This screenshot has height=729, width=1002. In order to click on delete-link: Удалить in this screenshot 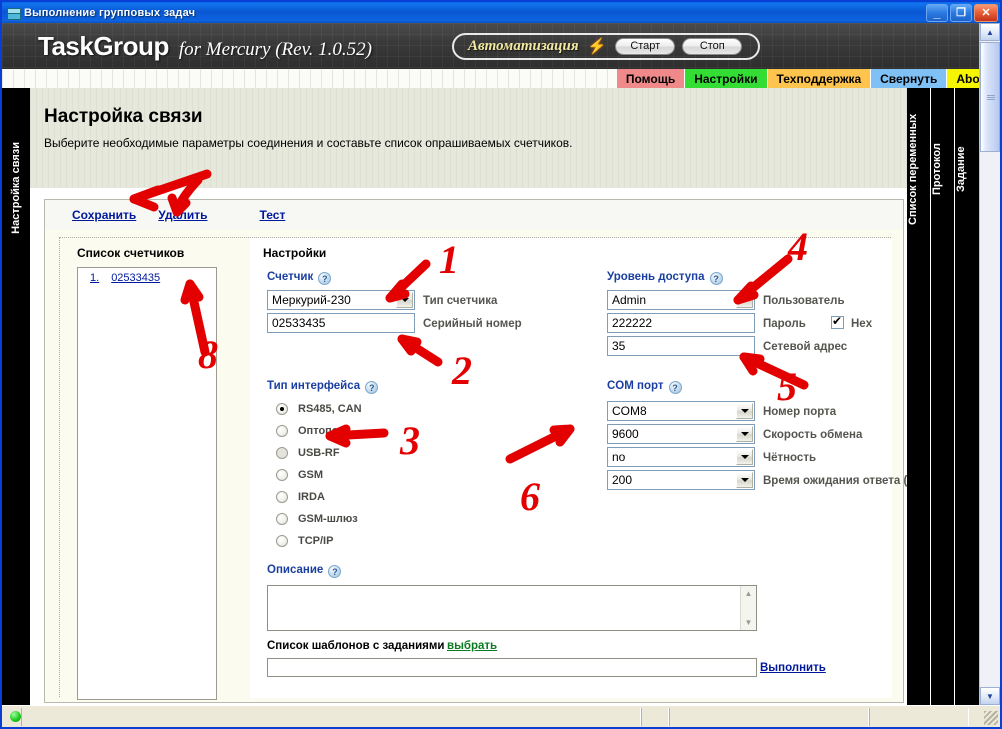, I will do `click(182, 215)`.